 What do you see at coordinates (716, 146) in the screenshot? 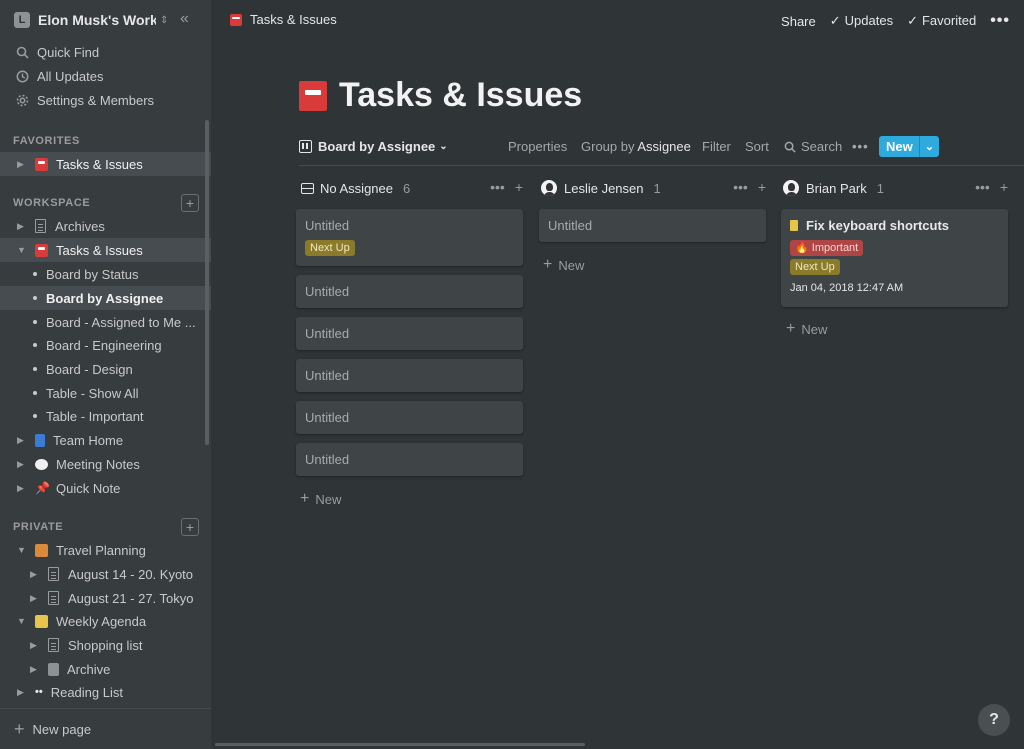
I see `filter-button: Filter` at bounding box center [716, 146].